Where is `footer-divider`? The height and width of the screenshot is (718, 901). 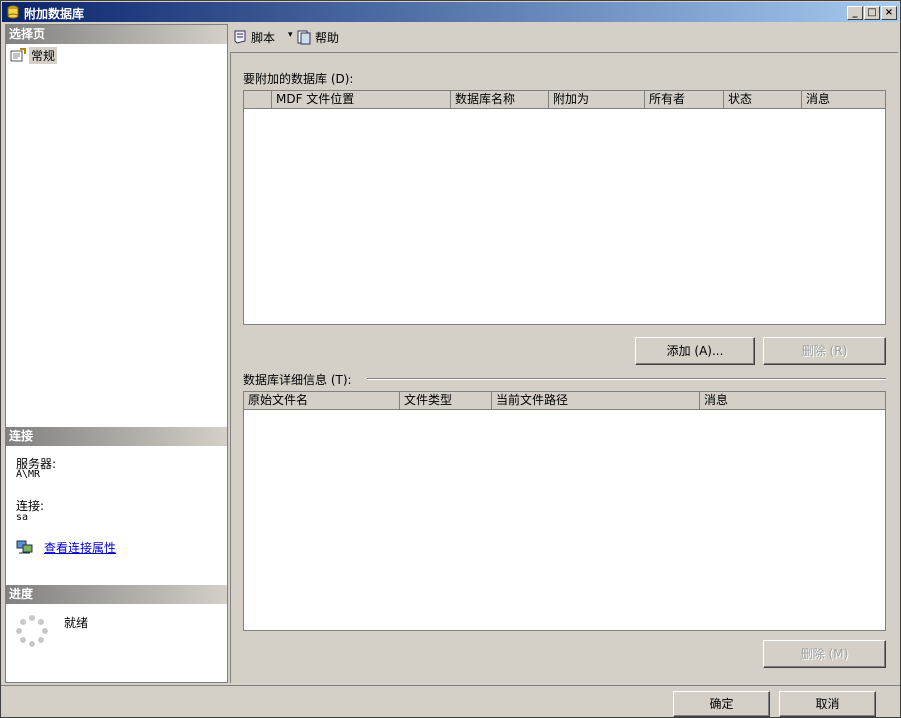
footer-divider is located at coordinates (450, 685).